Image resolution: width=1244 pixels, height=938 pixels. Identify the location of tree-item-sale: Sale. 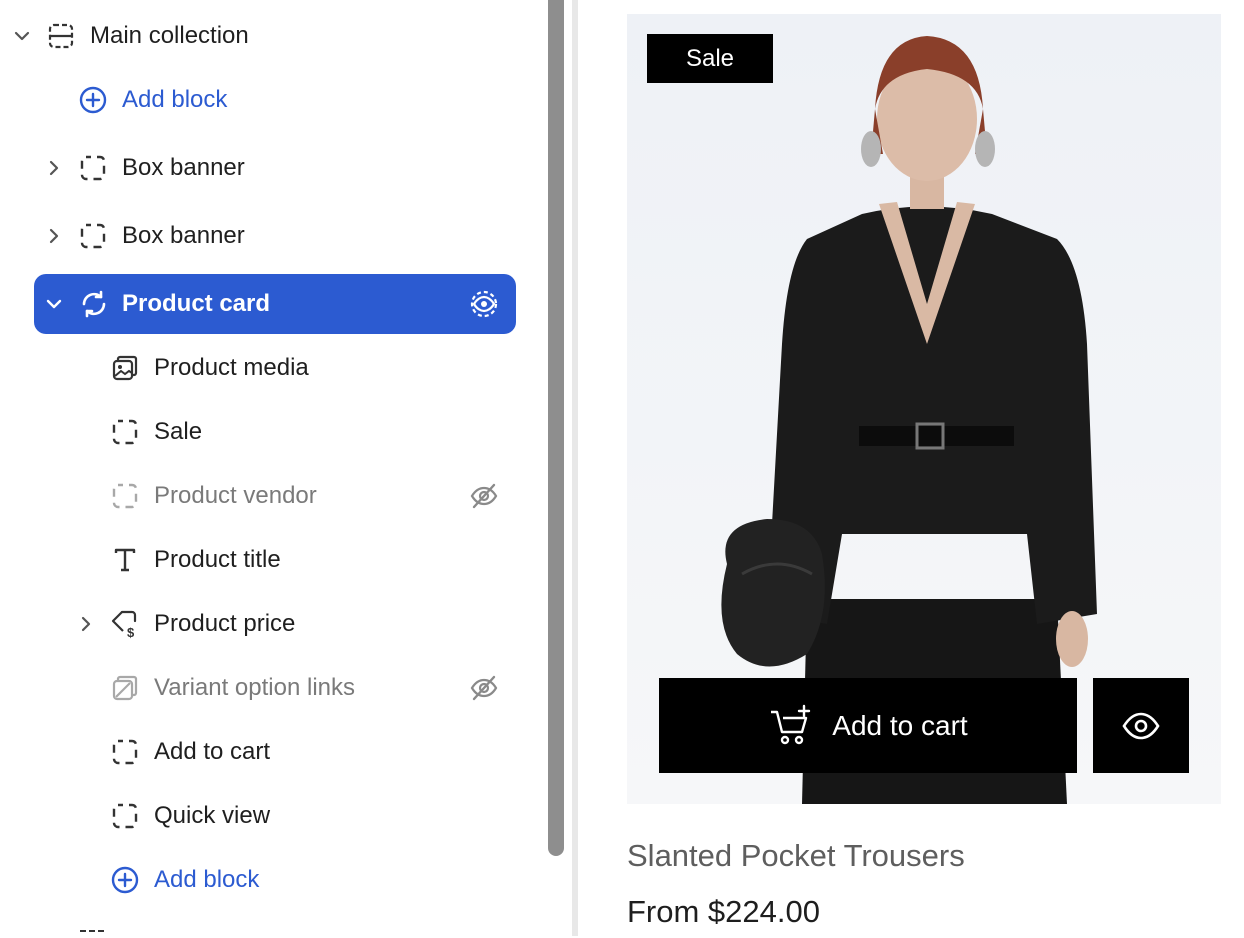
(156, 432).